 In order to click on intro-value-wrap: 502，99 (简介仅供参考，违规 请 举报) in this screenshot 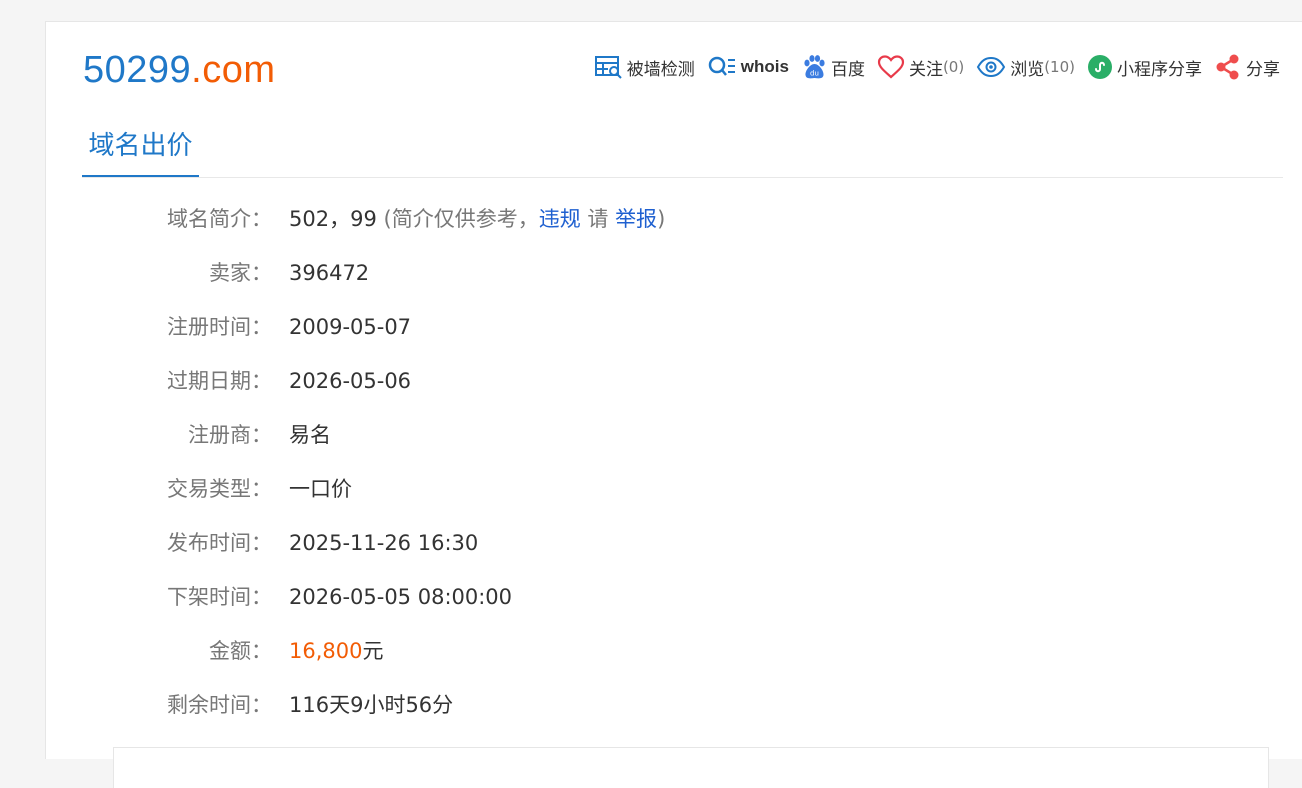, I will do `click(477, 219)`.